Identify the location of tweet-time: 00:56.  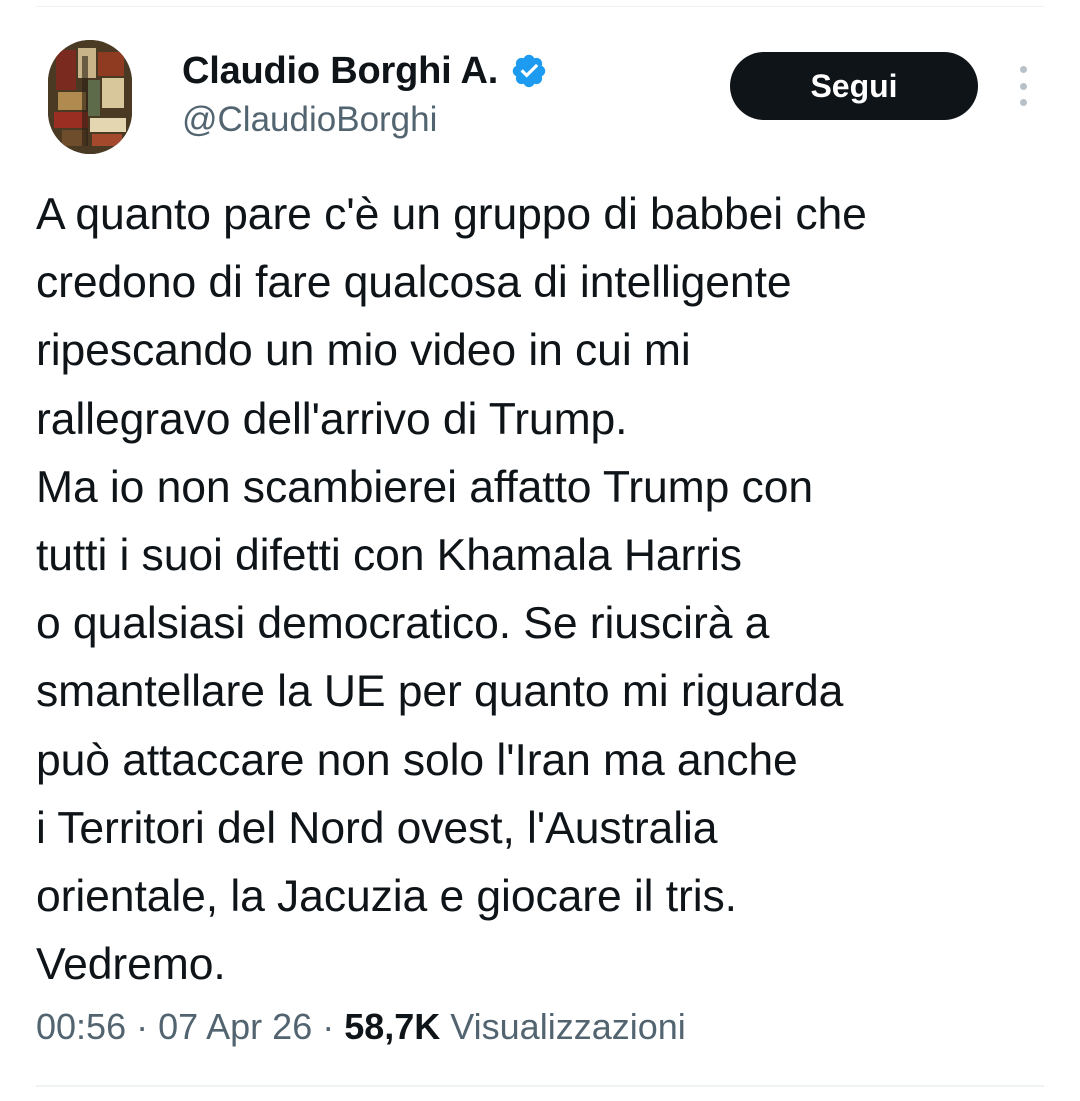
(81, 1026).